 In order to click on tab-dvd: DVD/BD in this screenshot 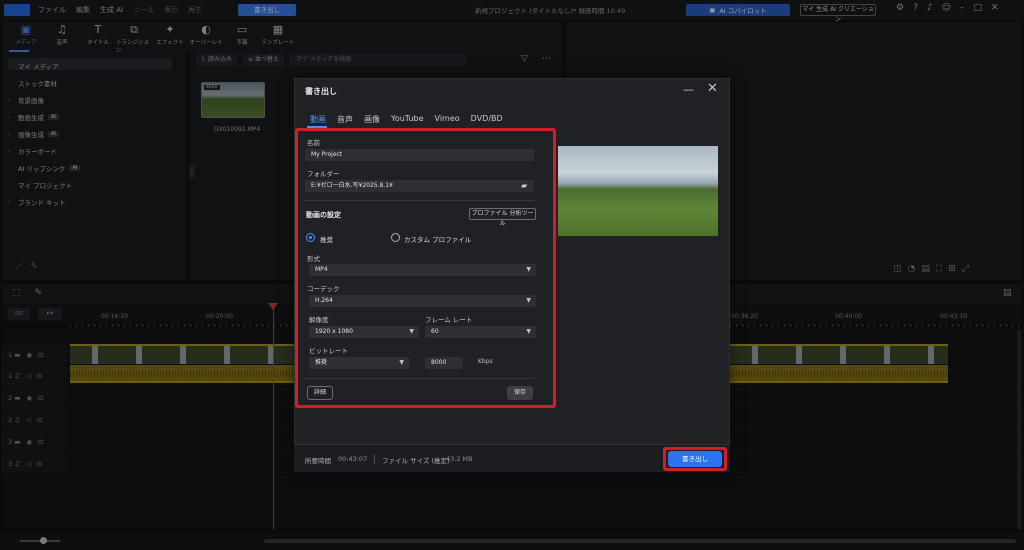, I will do `click(487, 119)`.